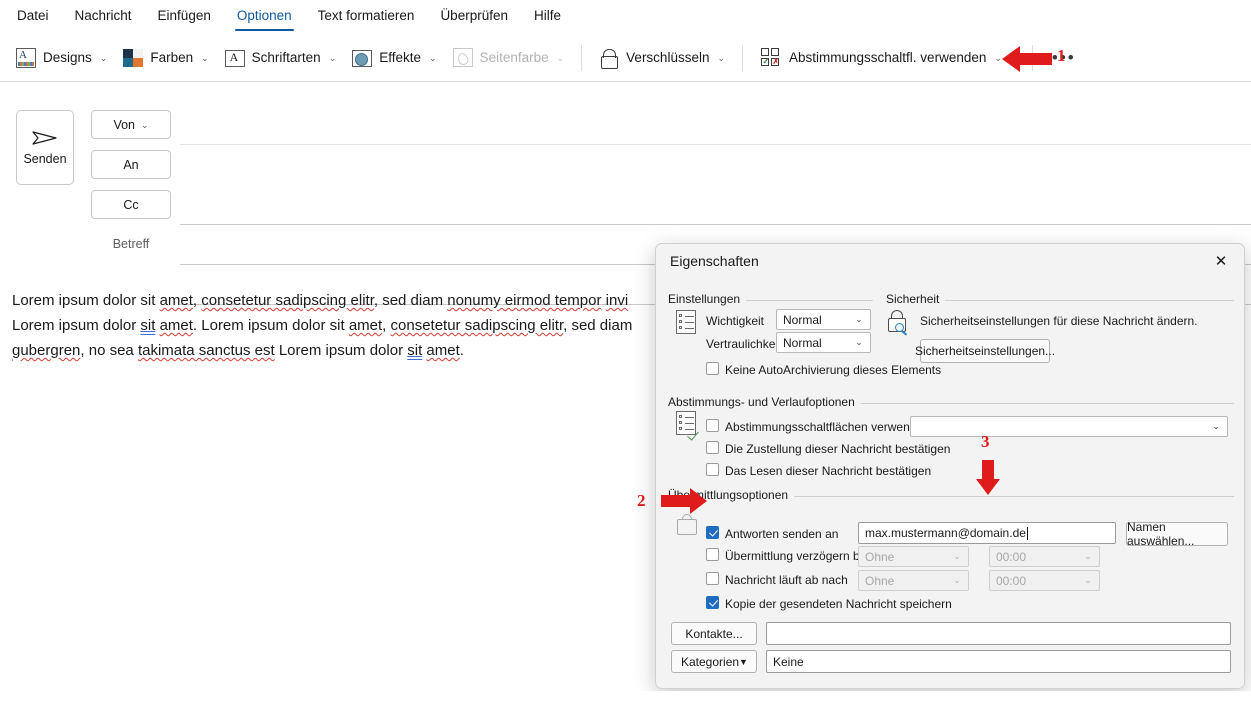 The height and width of the screenshot is (725, 1251). Describe the element at coordinates (913, 580) in the screenshot. I see `expire-date-dropdown: Ohne ⌄` at that location.